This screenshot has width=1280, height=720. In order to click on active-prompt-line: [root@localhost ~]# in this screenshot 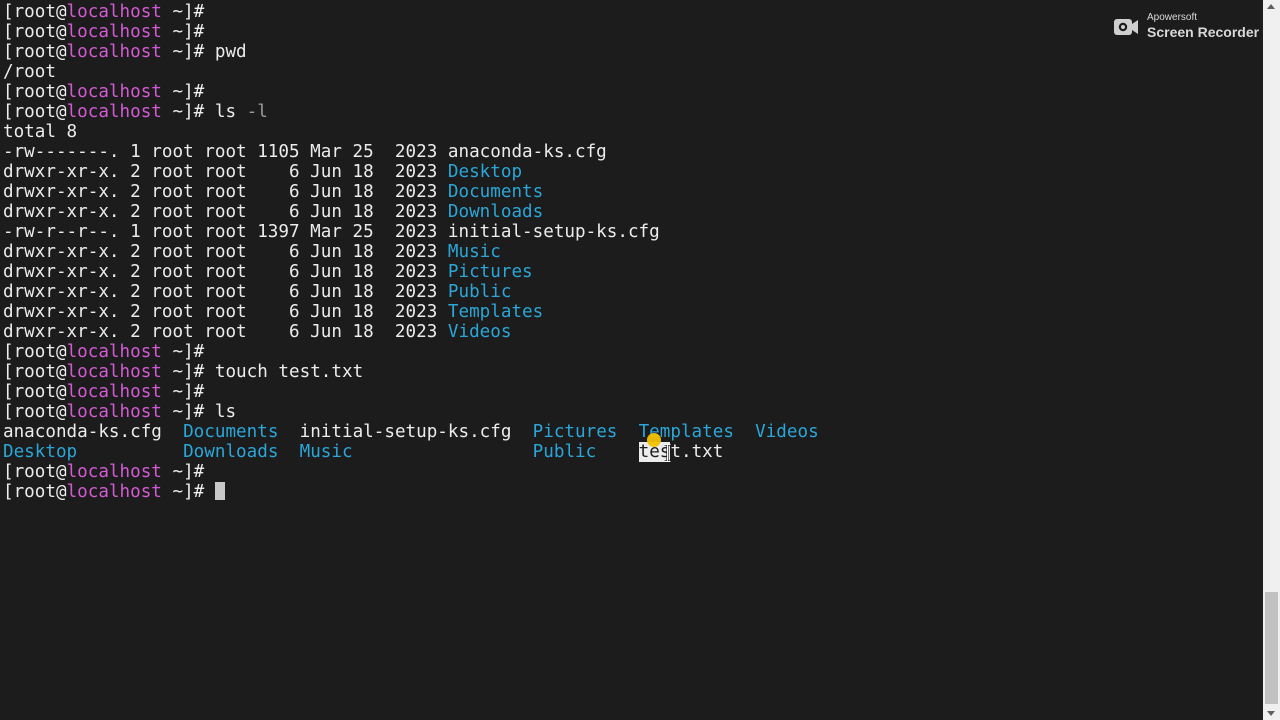, I will do `click(411, 492)`.